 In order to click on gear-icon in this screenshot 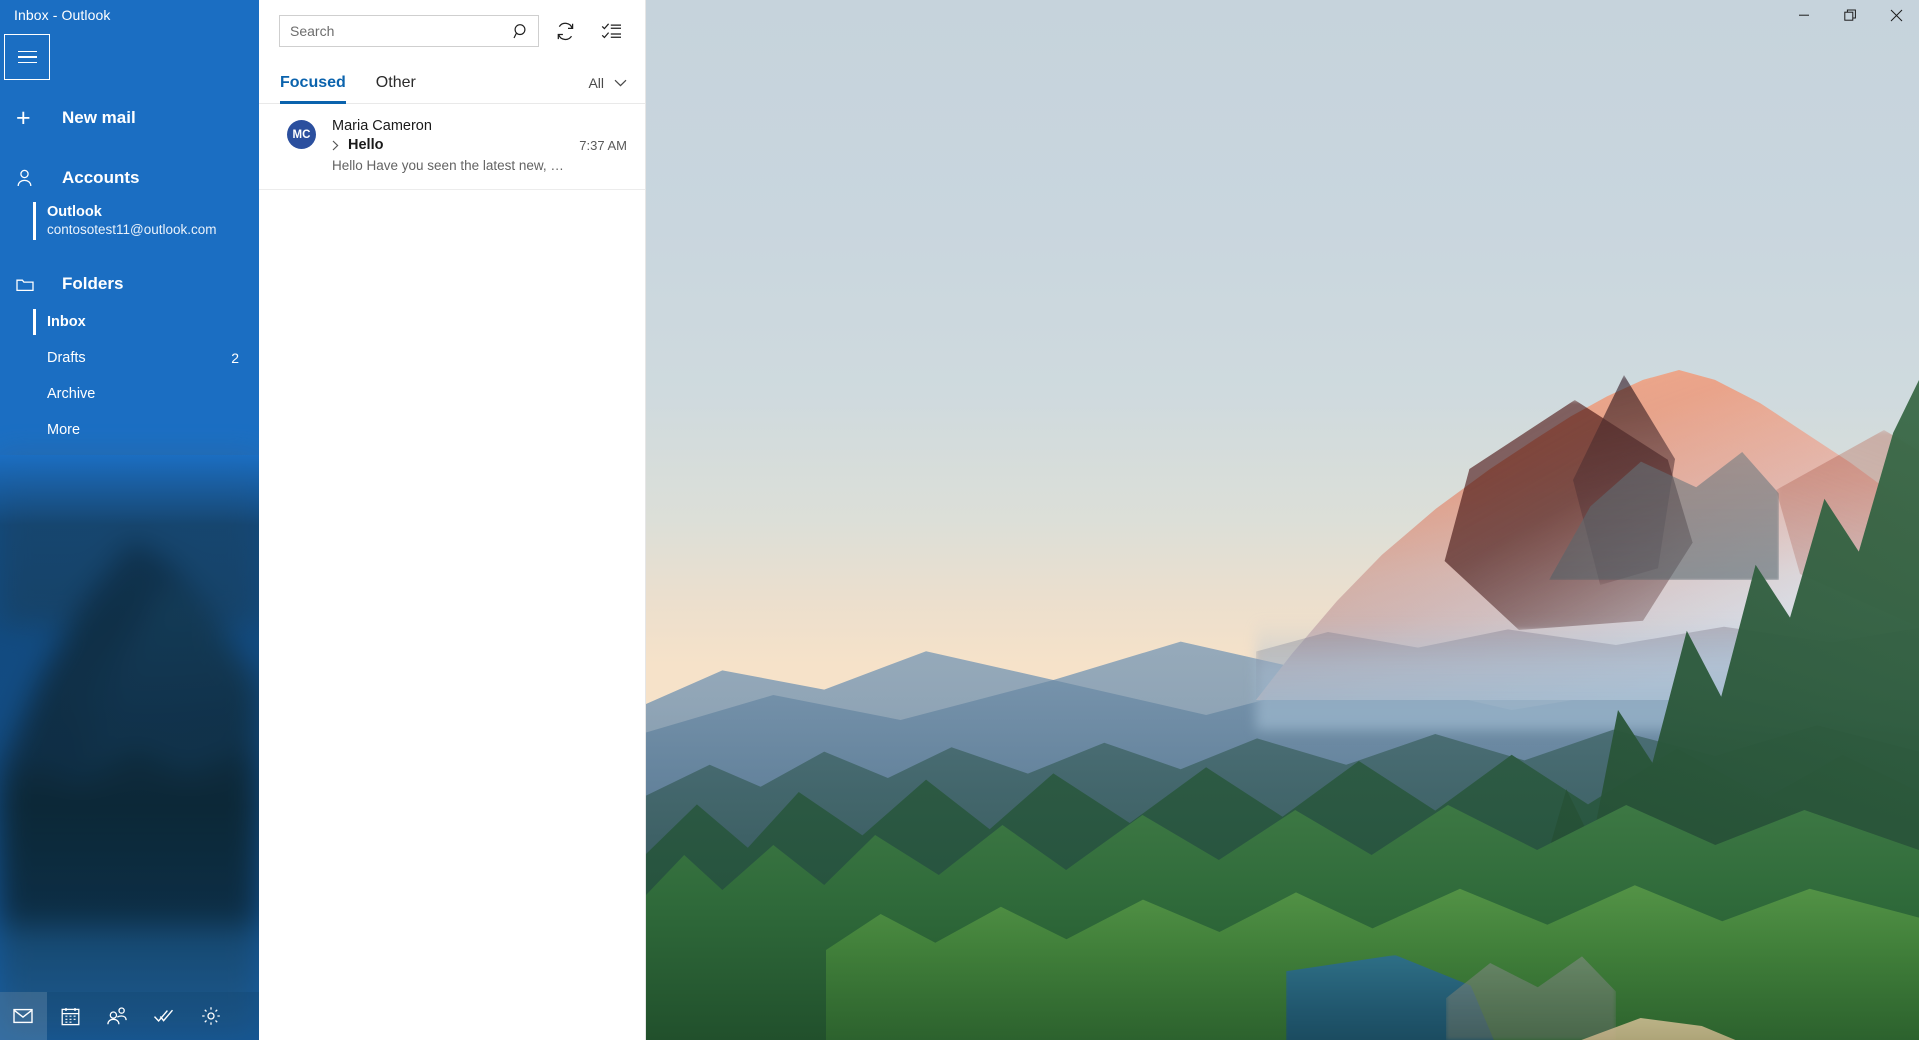, I will do `click(210, 1016)`.